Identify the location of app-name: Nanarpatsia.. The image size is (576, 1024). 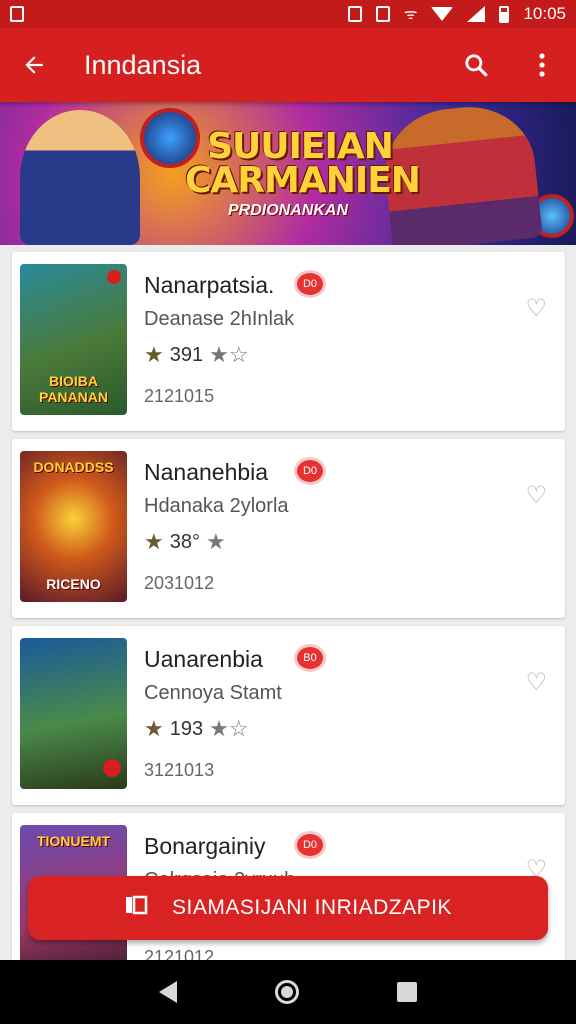
(209, 285).